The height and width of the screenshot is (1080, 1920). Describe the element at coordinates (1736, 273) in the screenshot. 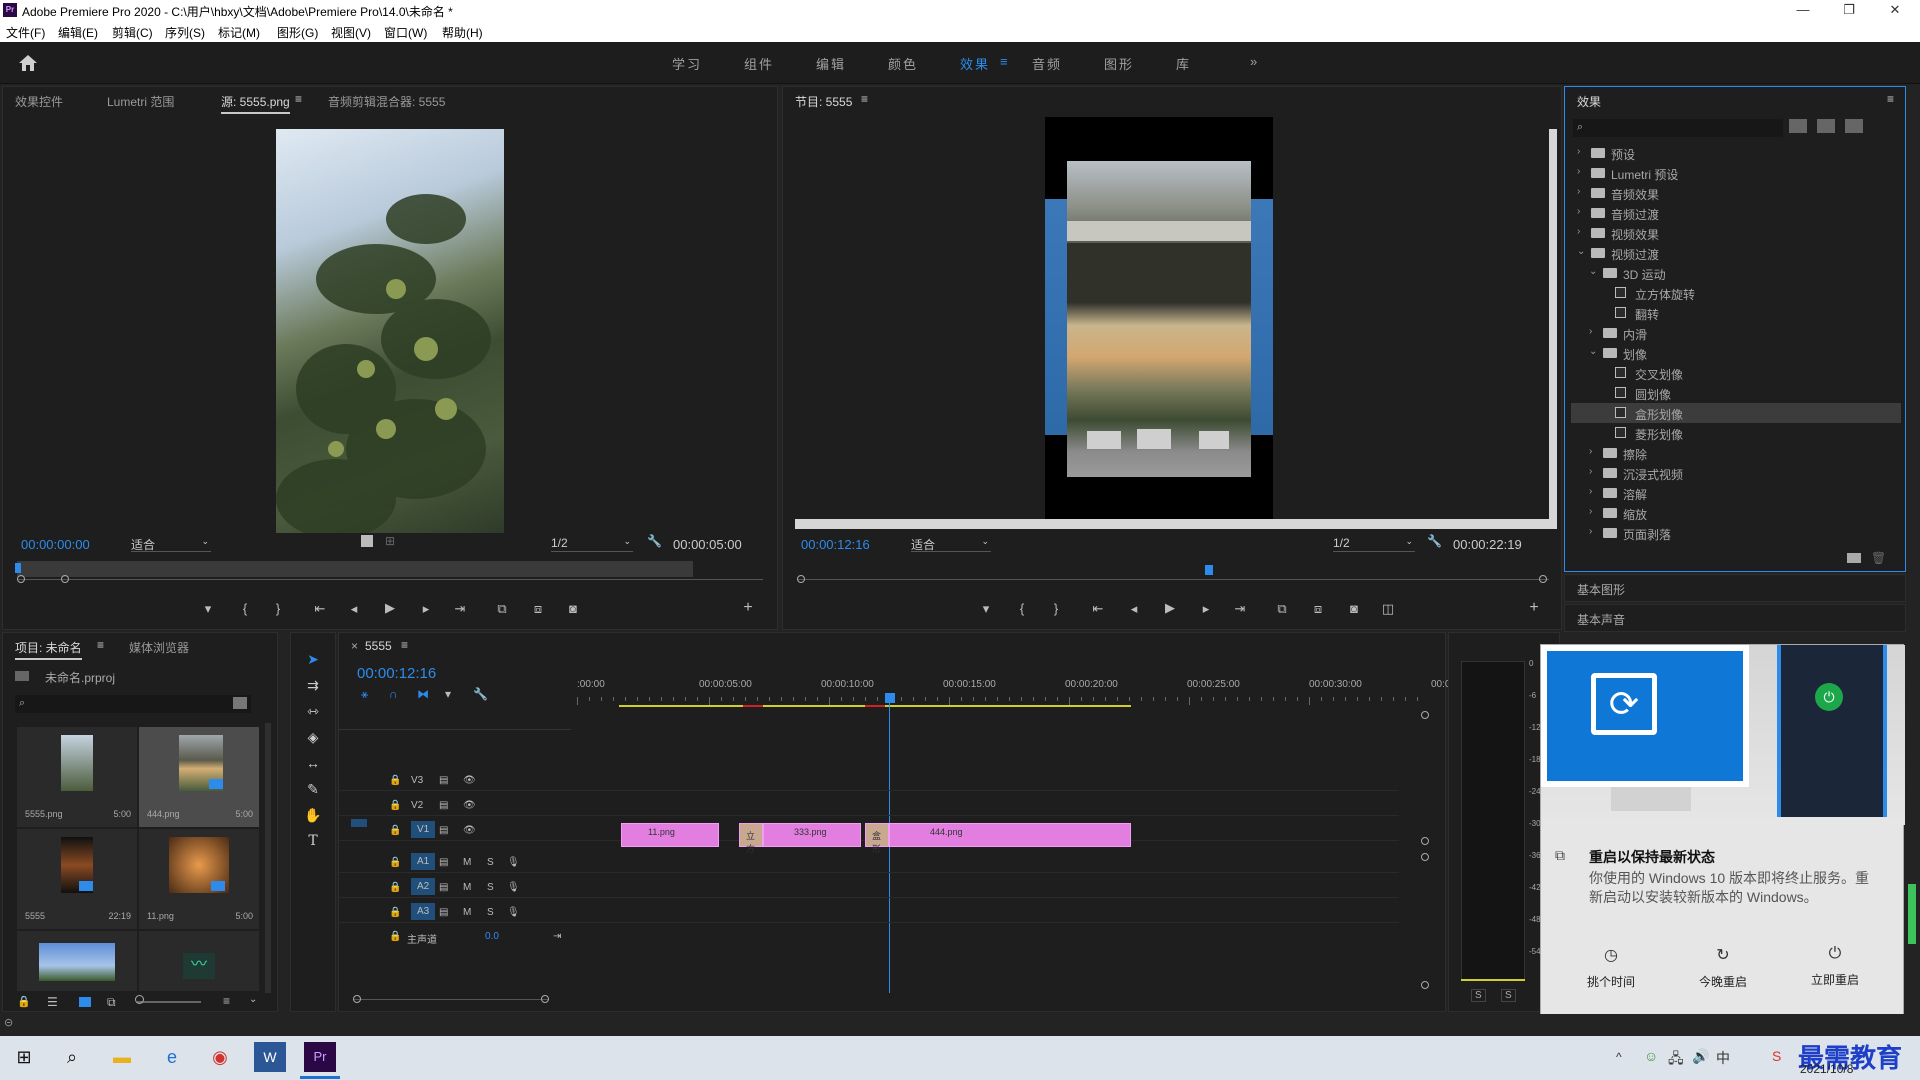

I see `effect-folder: ⌄ 3D 运动` at that location.